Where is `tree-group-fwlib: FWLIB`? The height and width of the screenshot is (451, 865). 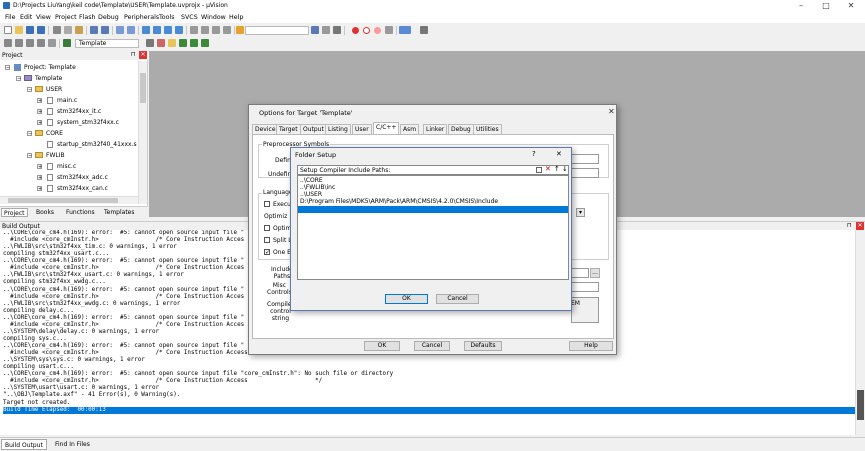
tree-group-fwlib: FWLIB is located at coordinates (55, 155).